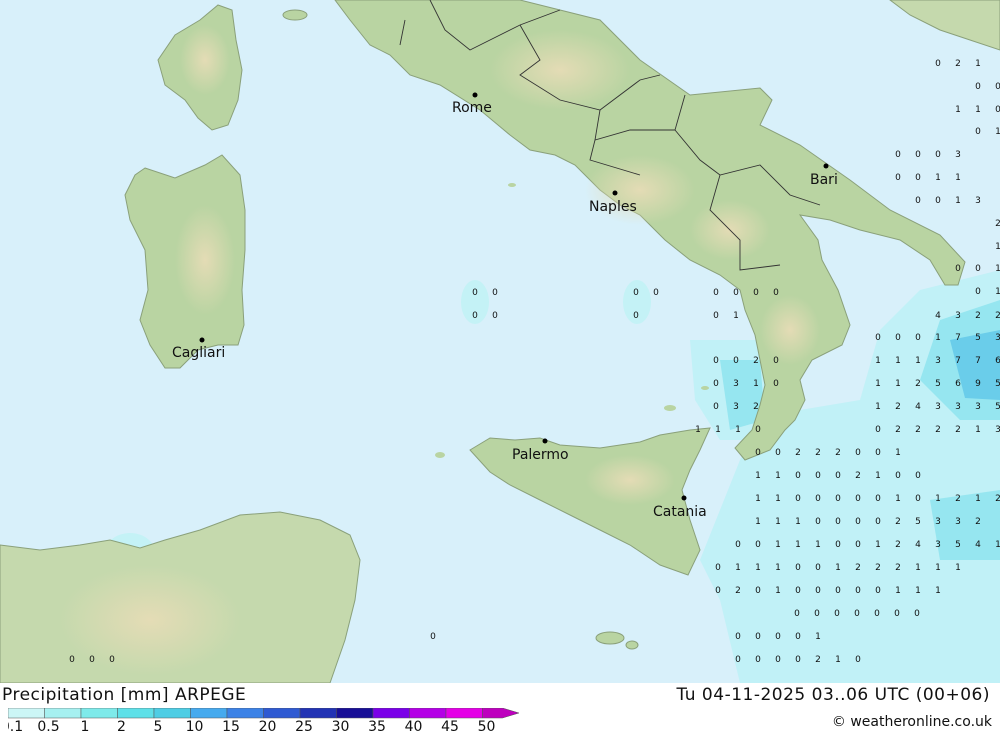  Describe the element at coordinates (912, 722) in the screenshot. I see `credit-link: © weatheronline.co.uk` at that location.